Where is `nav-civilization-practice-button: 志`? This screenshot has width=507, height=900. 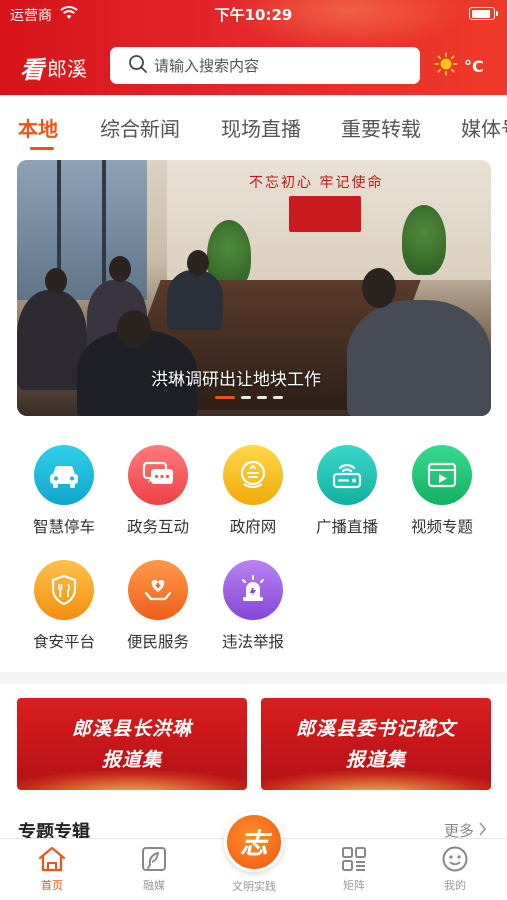
nav-civilization-practice-button: 志 is located at coordinates (254, 842).